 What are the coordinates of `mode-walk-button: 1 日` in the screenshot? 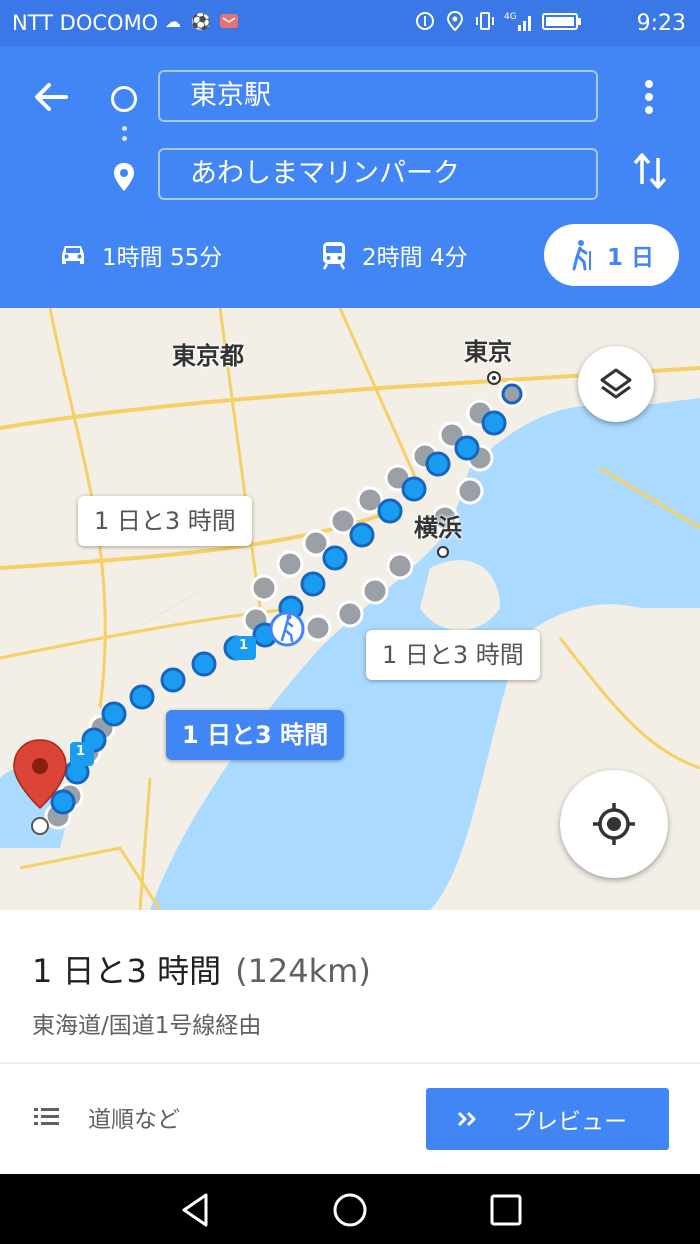 It's located at (611, 255).